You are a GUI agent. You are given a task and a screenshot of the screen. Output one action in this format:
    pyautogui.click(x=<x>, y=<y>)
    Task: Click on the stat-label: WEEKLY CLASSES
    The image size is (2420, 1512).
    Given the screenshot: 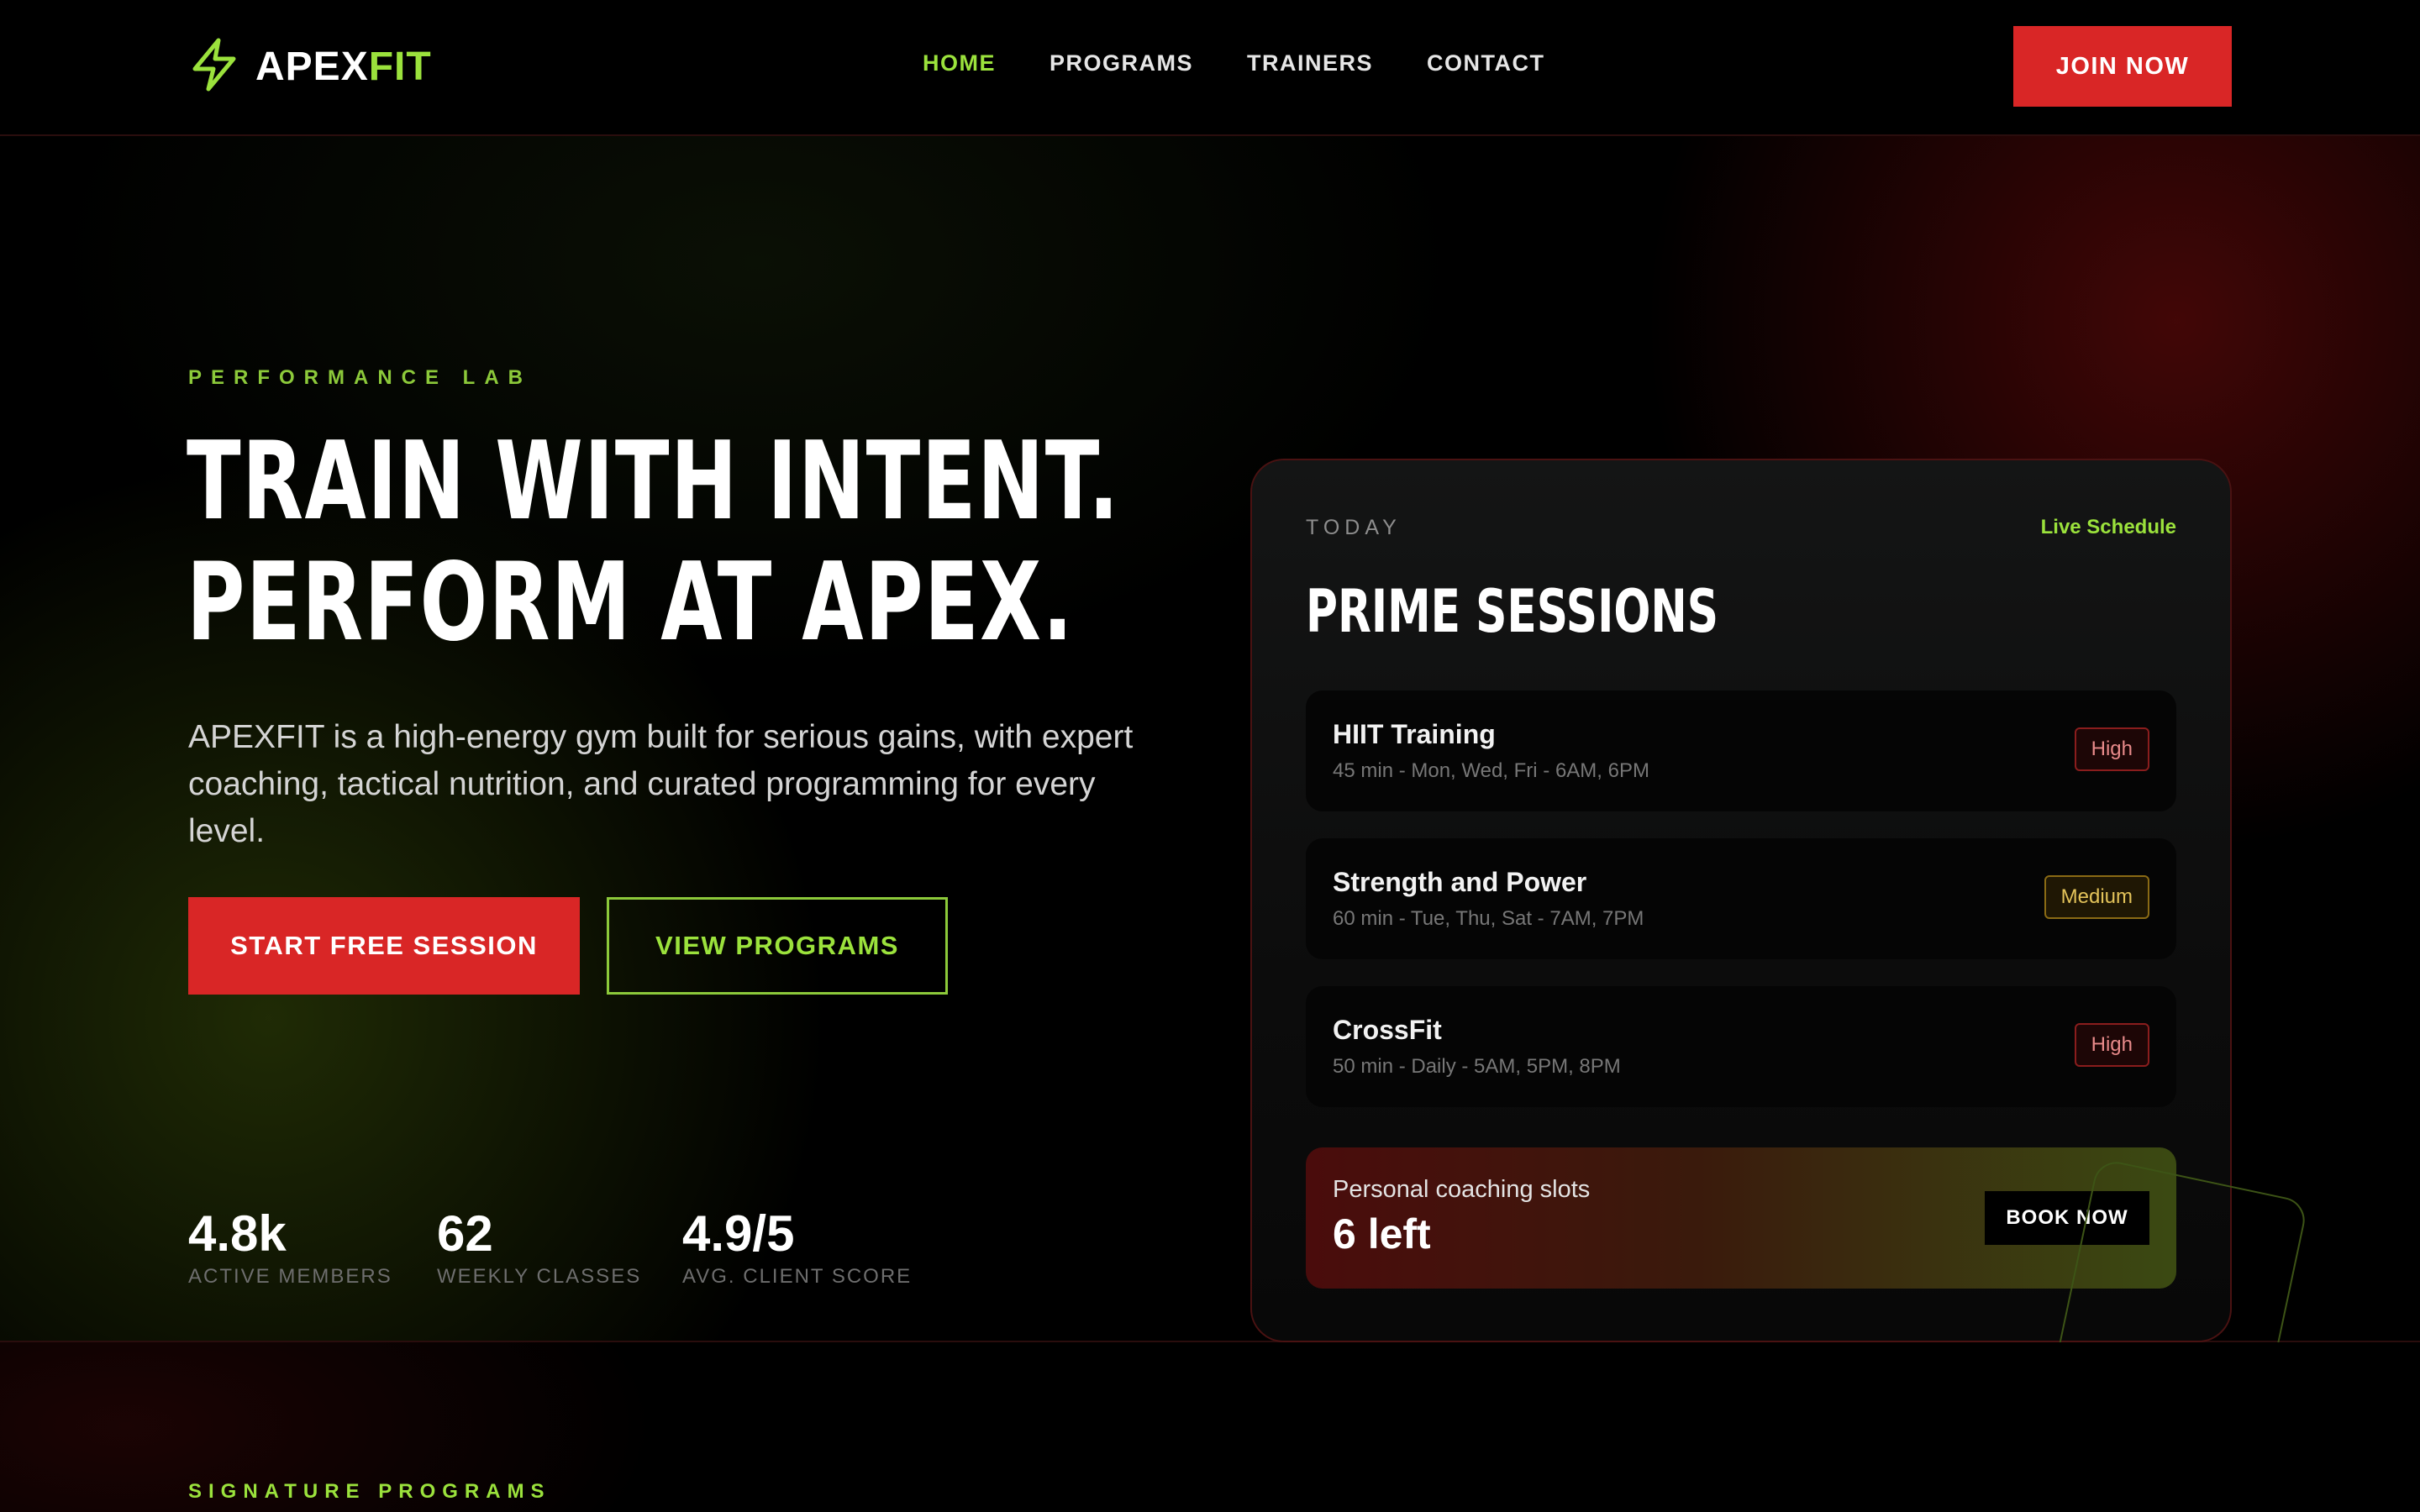 What is the action you would take?
    pyautogui.click(x=539, y=1276)
    